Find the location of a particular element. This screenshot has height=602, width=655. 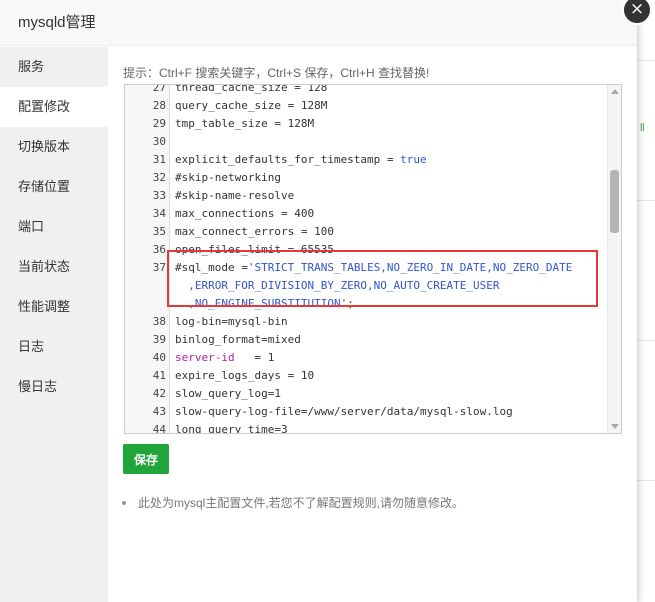

code-line: 31 explicit_defaults_for_timestamp = true is located at coordinates (373, 160).